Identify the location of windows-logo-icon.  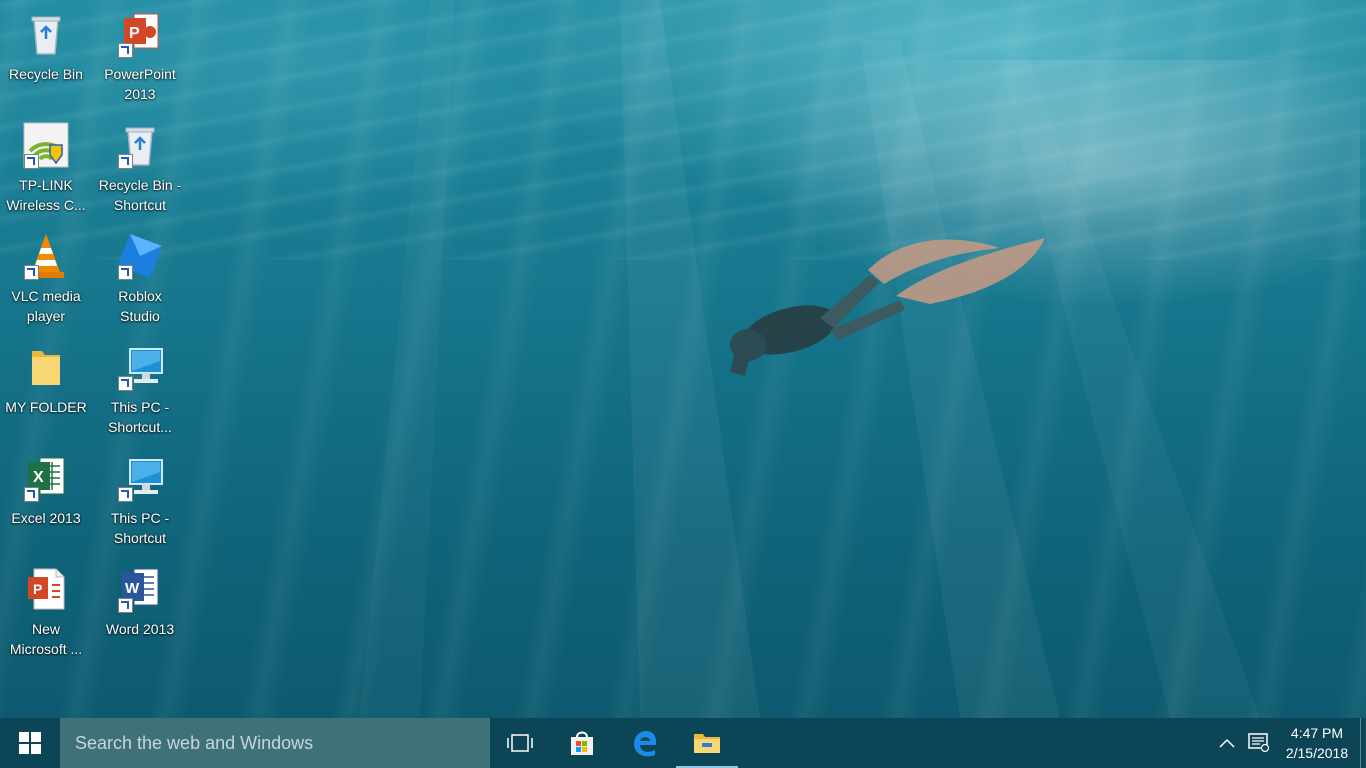
(30, 743).